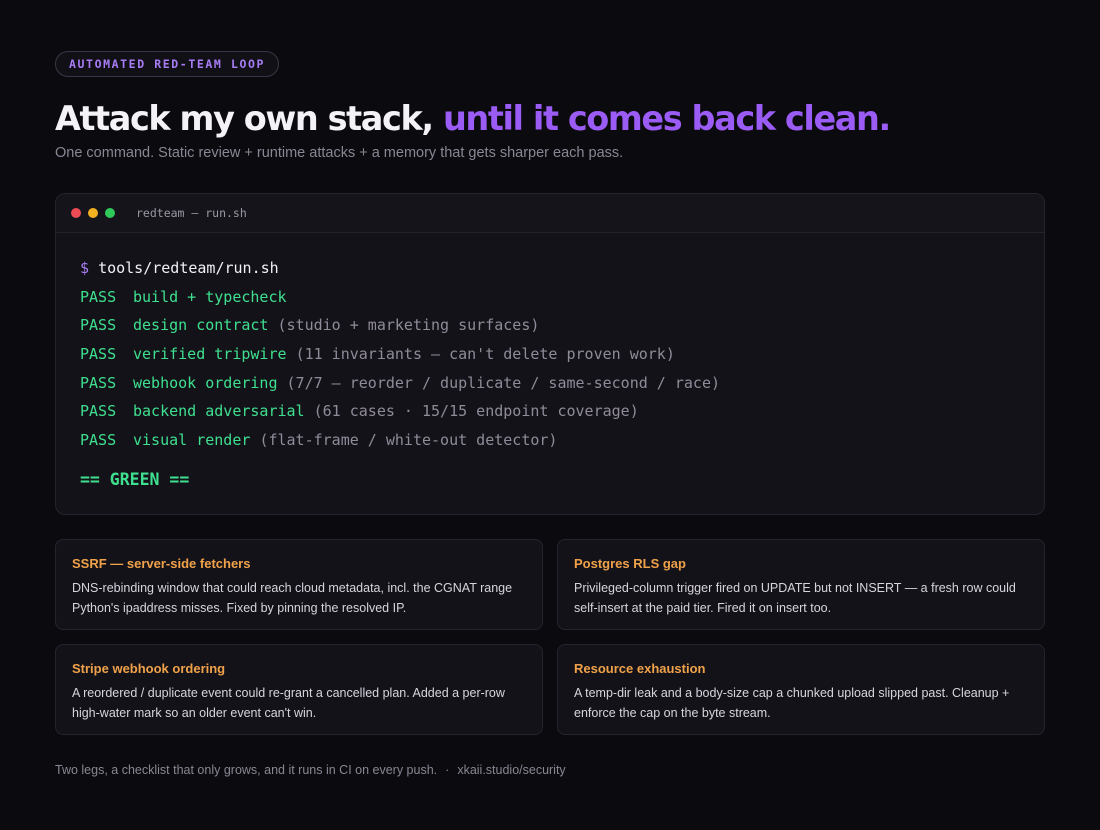 Image resolution: width=1100 pixels, height=830 pixels. I want to click on finding-title: SSRF — server-side fetchers, so click(161, 563).